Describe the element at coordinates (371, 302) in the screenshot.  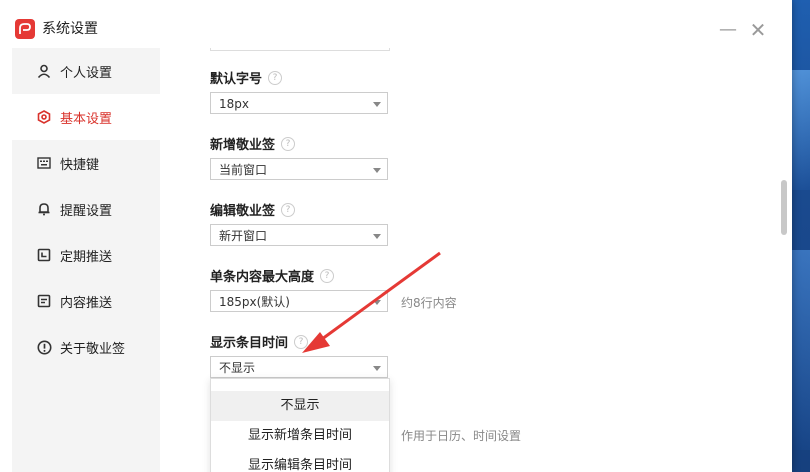
I see `annotation-arrow` at that location.